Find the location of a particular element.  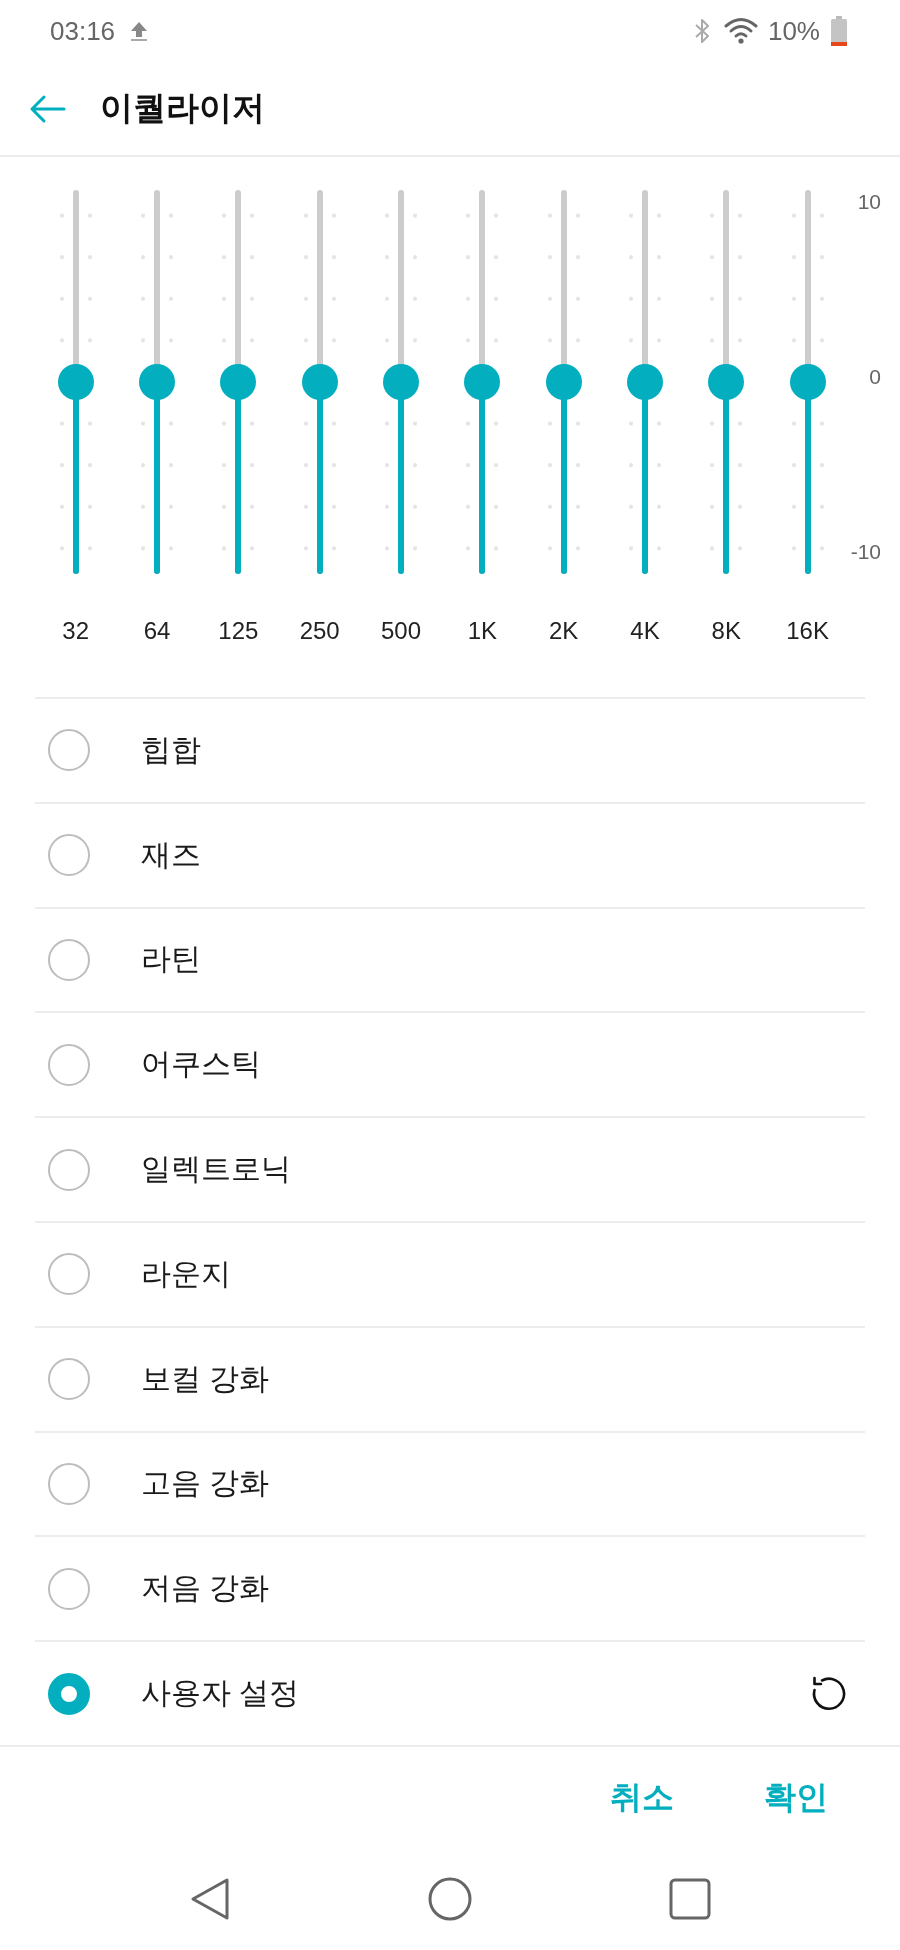

band-label: 500 is located at coordinates (400, 631).